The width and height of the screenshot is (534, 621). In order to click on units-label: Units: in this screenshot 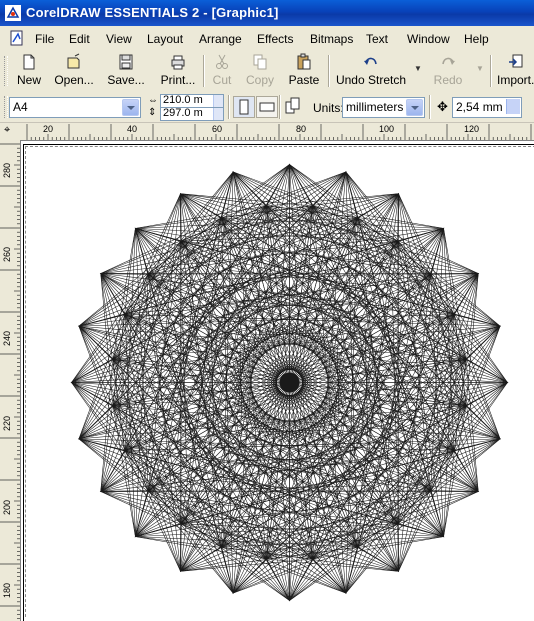, I will do `click(328, 108)`.